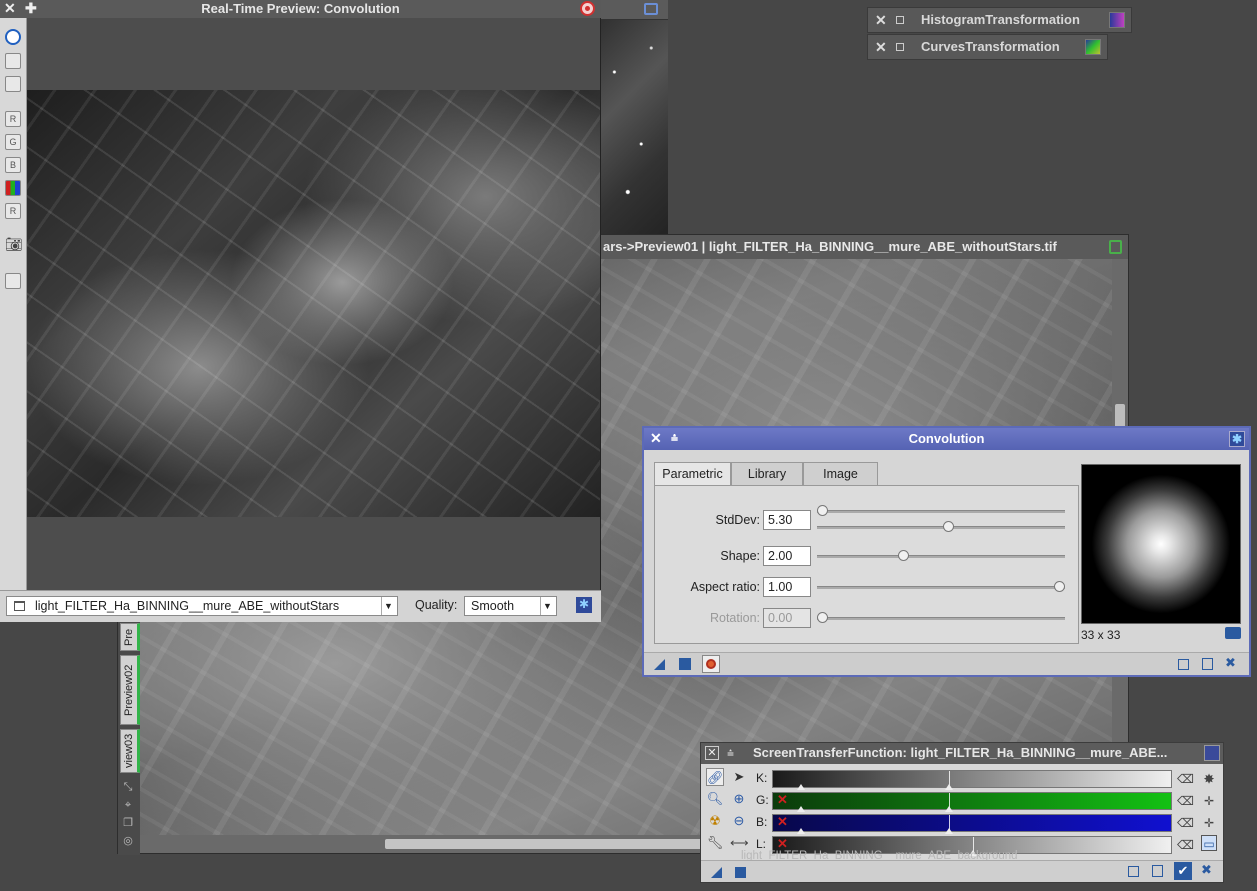  What do you see at coordinates (715, 821) in the screenshot?
I see `radiation-icon: ☢` at bounding box center [715, 821].